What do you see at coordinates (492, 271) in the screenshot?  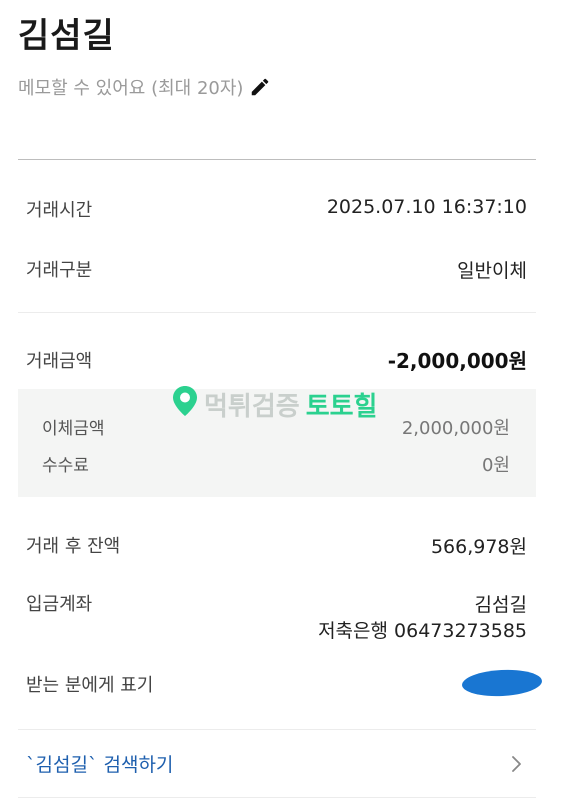 I see `transaction-type-value: 일반이체` at bounding box center [492, 271].